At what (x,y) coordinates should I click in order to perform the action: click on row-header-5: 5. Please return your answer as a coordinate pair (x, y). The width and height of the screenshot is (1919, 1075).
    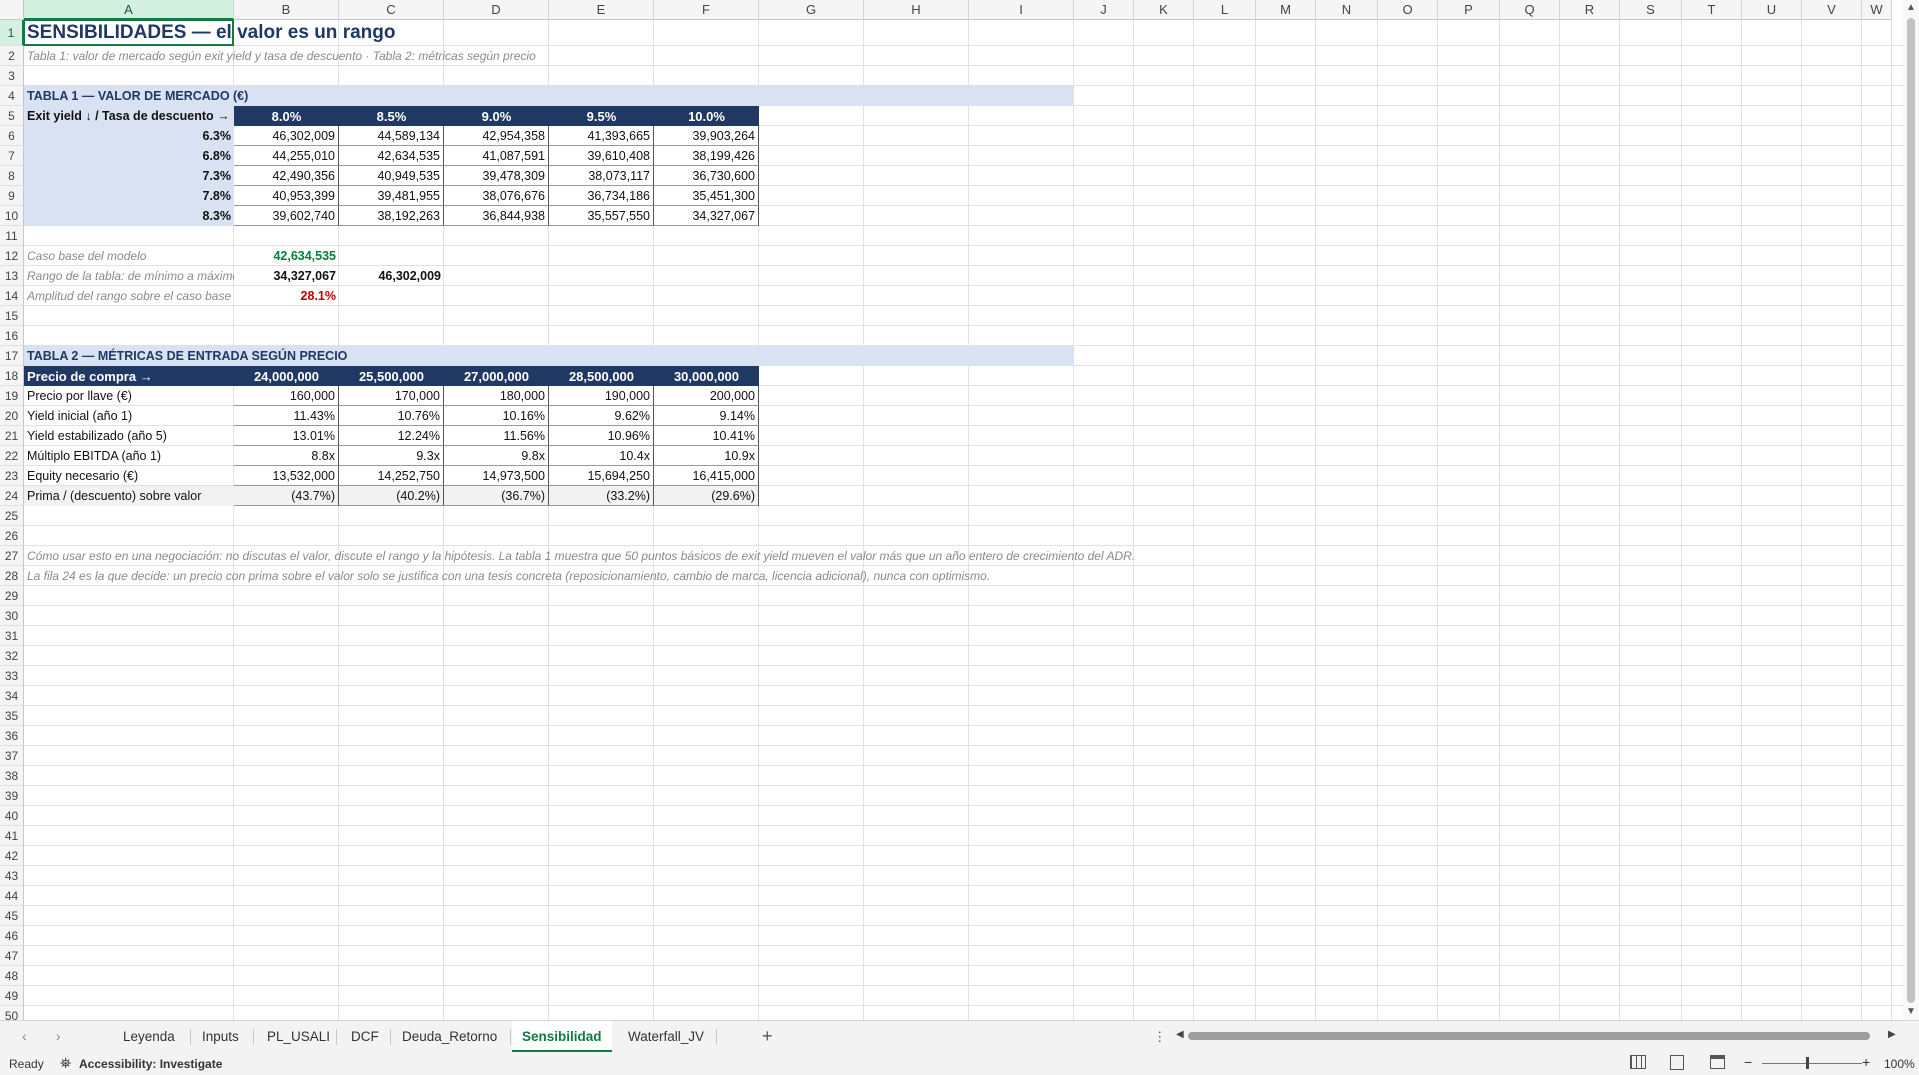
    Looking at the image, I should click on (12, 116).